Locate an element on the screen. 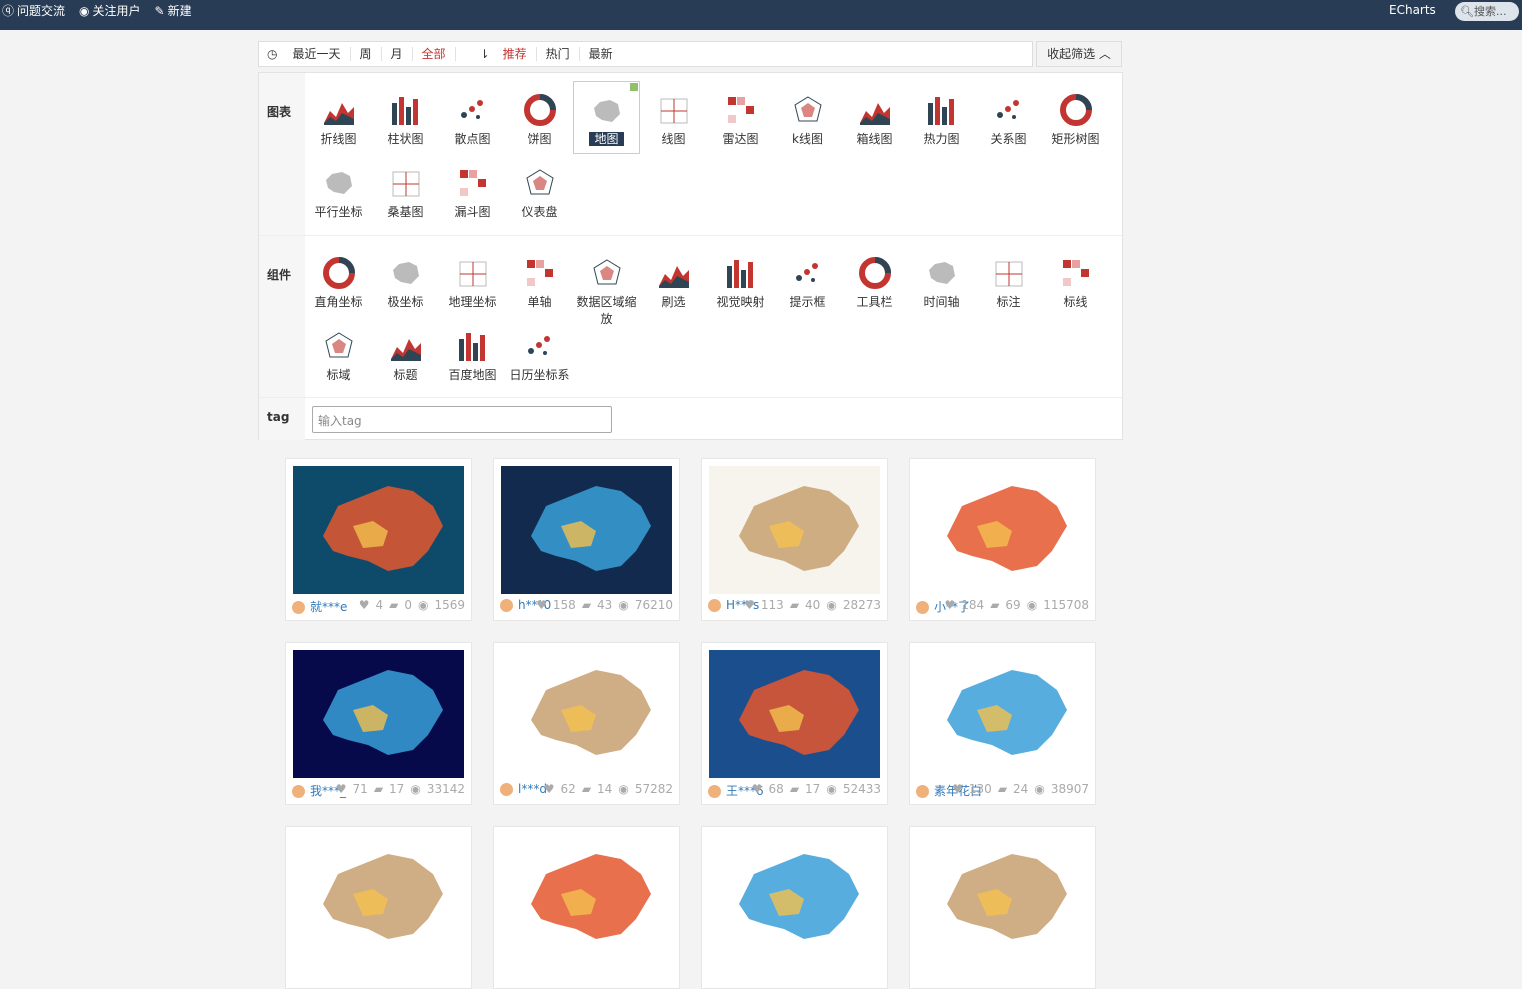 This screenshot has width=1522, height=989. chart-type-item: 平行坐标 is located at coordinates (338, 190).